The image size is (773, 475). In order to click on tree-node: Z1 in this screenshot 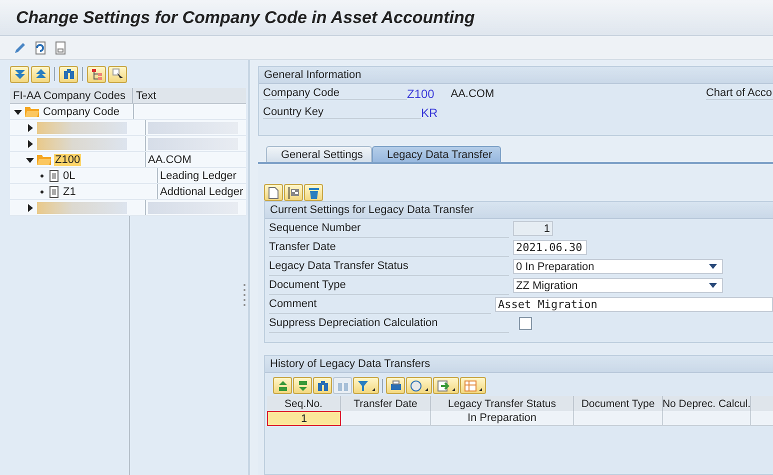, I will do `click(69, 192)`.